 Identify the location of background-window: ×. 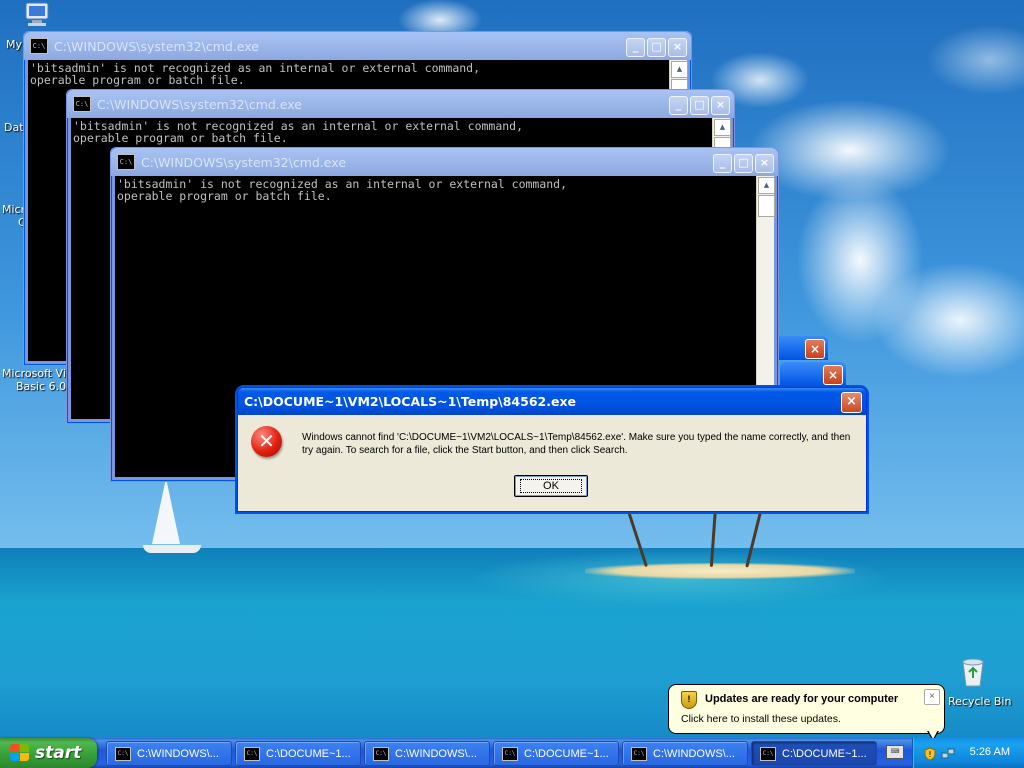
(813, 374).